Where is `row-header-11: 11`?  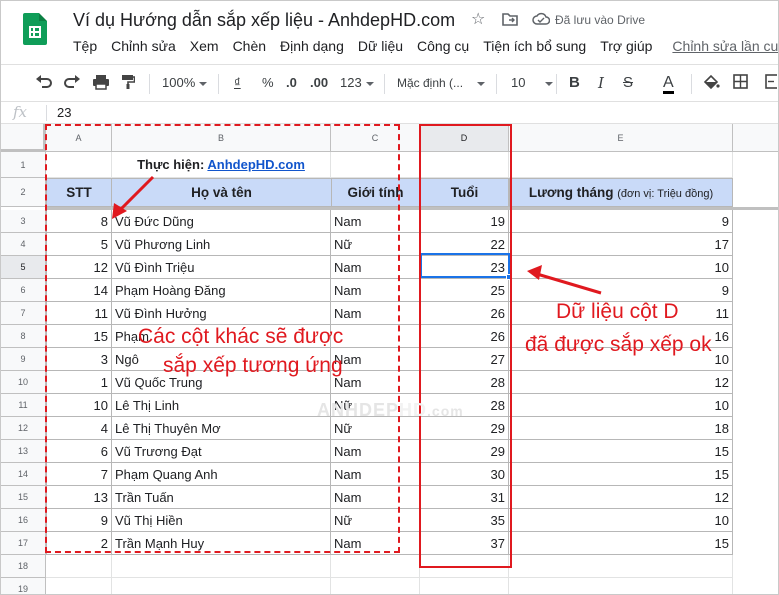
row-header-11: 11 is located at coordinates (23, 405).